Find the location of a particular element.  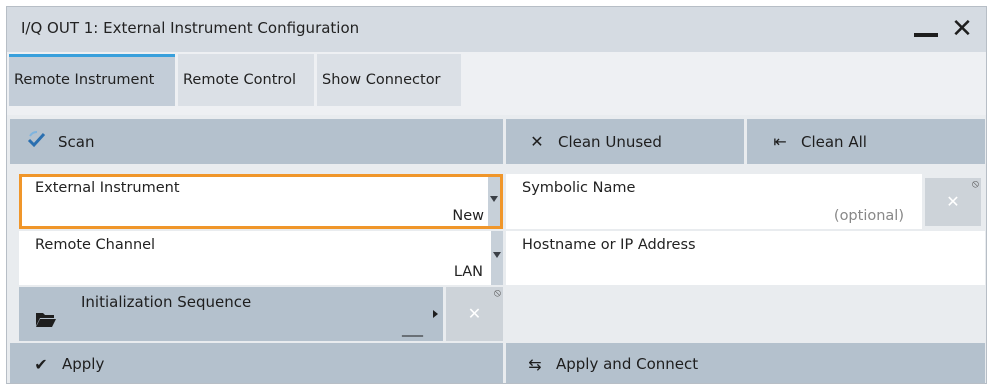

hostname-label: Hostname or IP Address is located at coordinates (609, 245).